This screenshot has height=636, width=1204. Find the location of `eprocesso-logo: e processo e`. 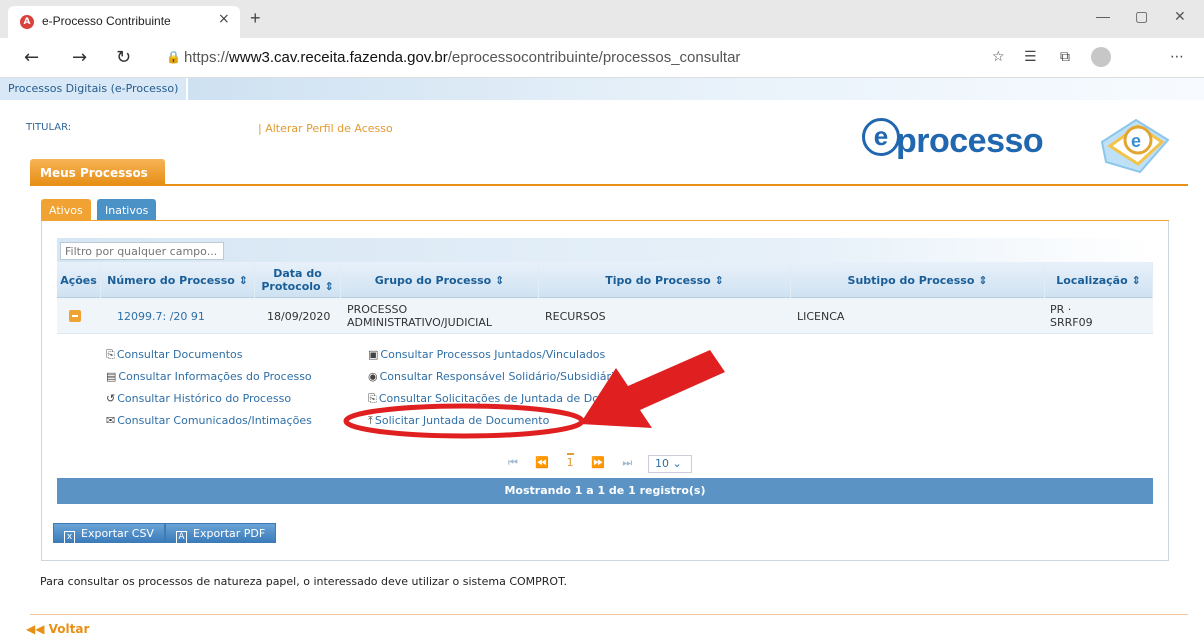

eprocesso-logo: e processo e is located at coordinates (1020, 148).